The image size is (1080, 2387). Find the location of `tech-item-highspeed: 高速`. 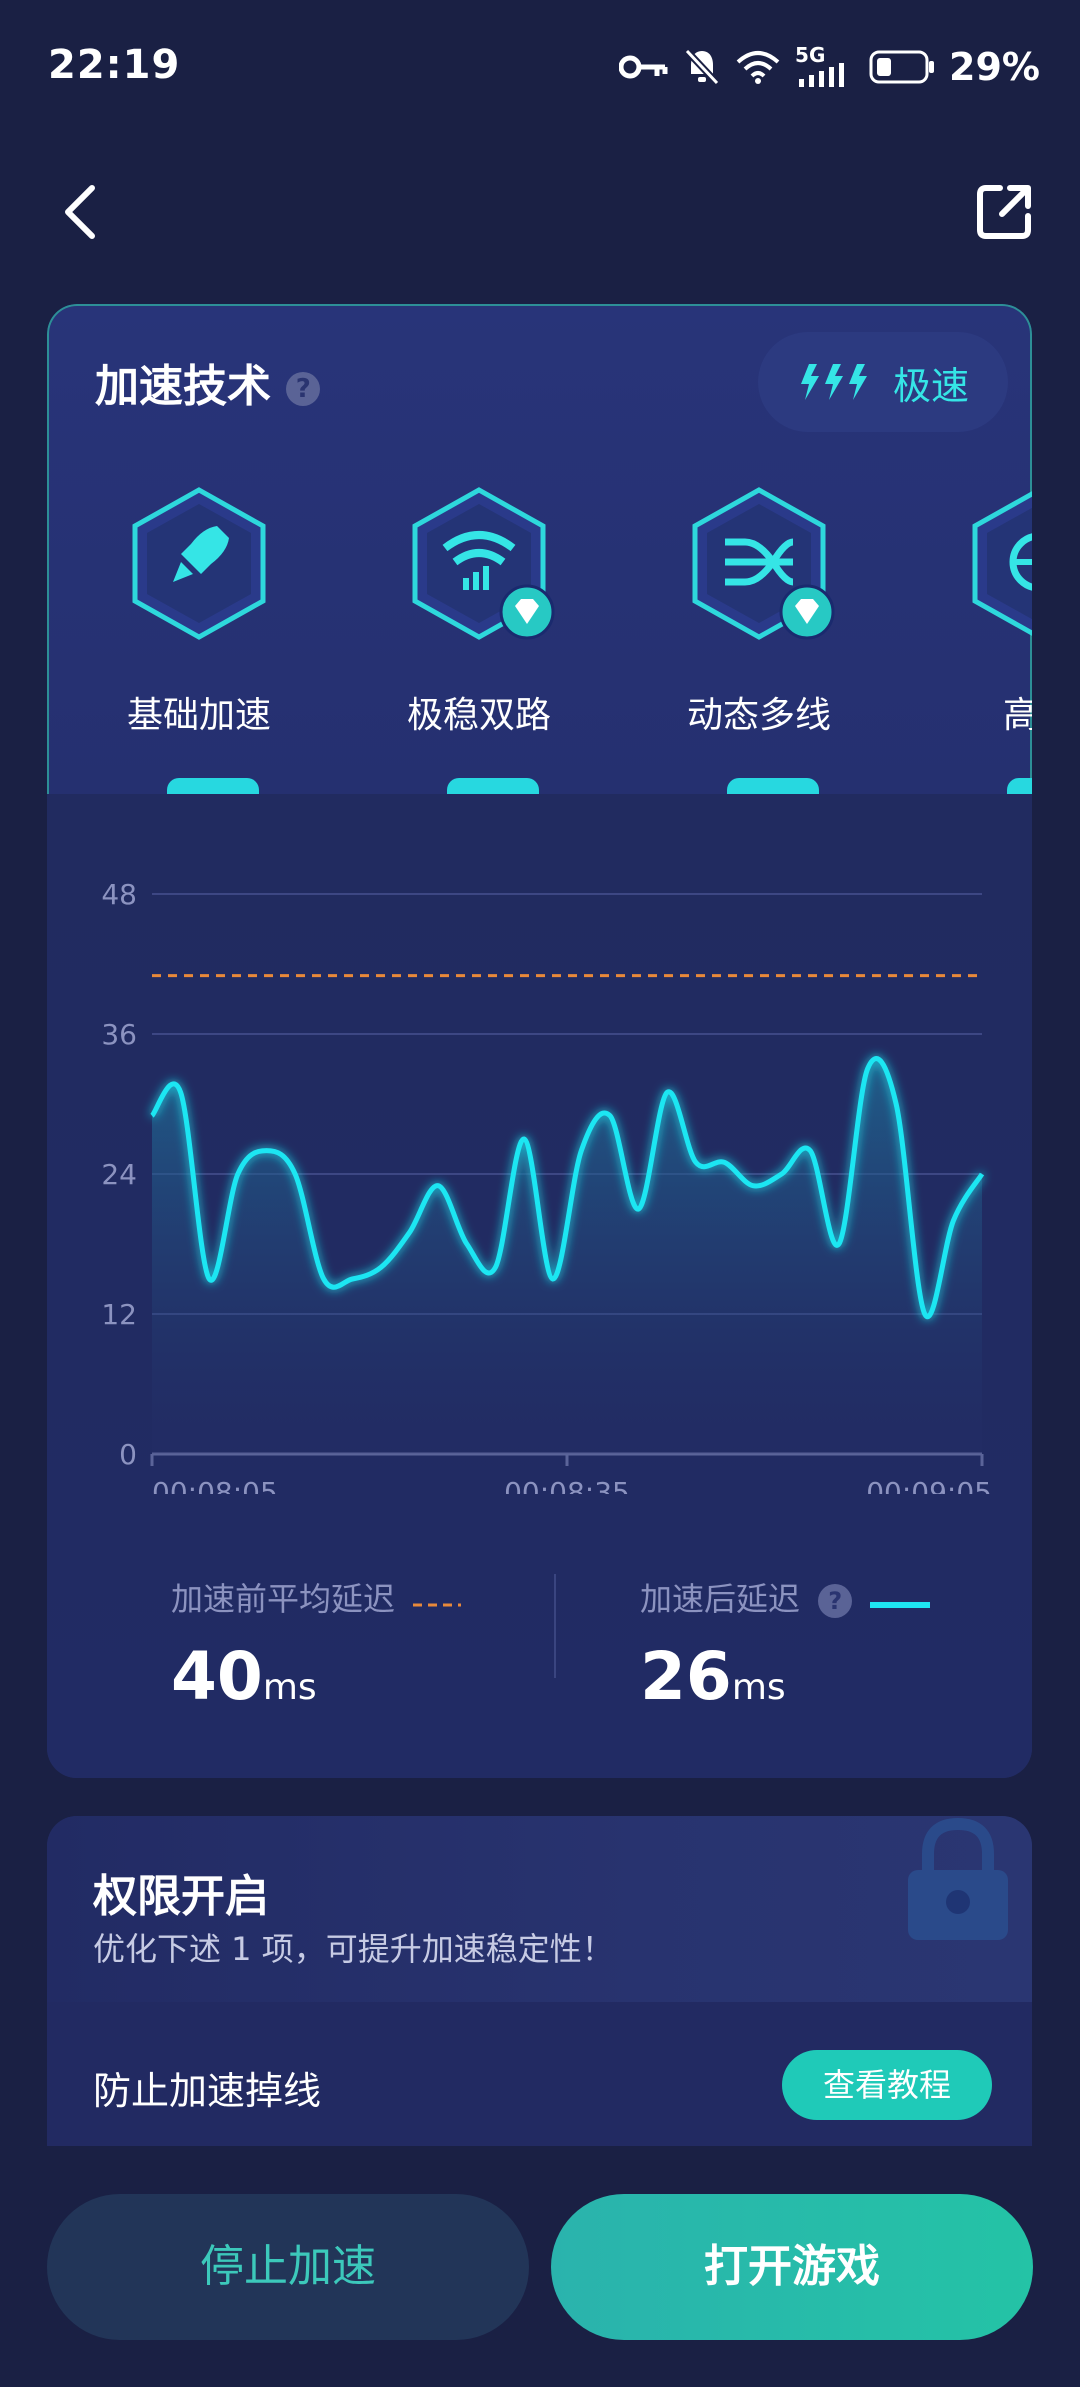

tech-item-highspeed: 高速 is located at coordinates (980, 646).